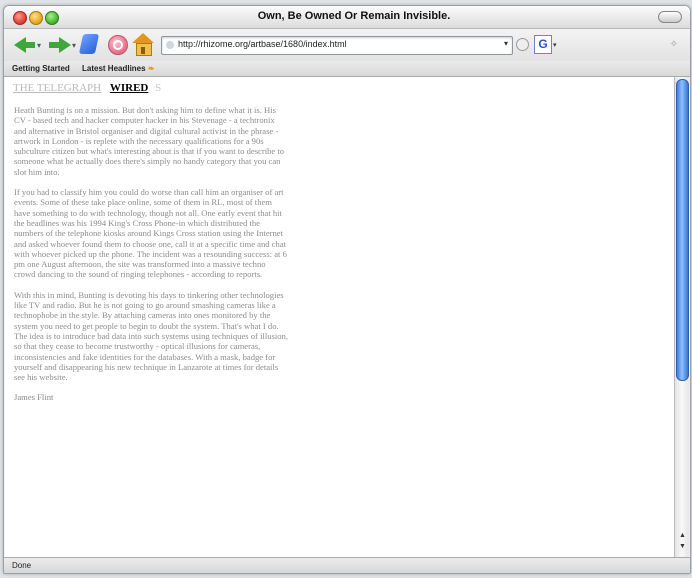 The height and width of the screenshot is (578, 692). I want to click on status-bar: Done, so click(347, 565).